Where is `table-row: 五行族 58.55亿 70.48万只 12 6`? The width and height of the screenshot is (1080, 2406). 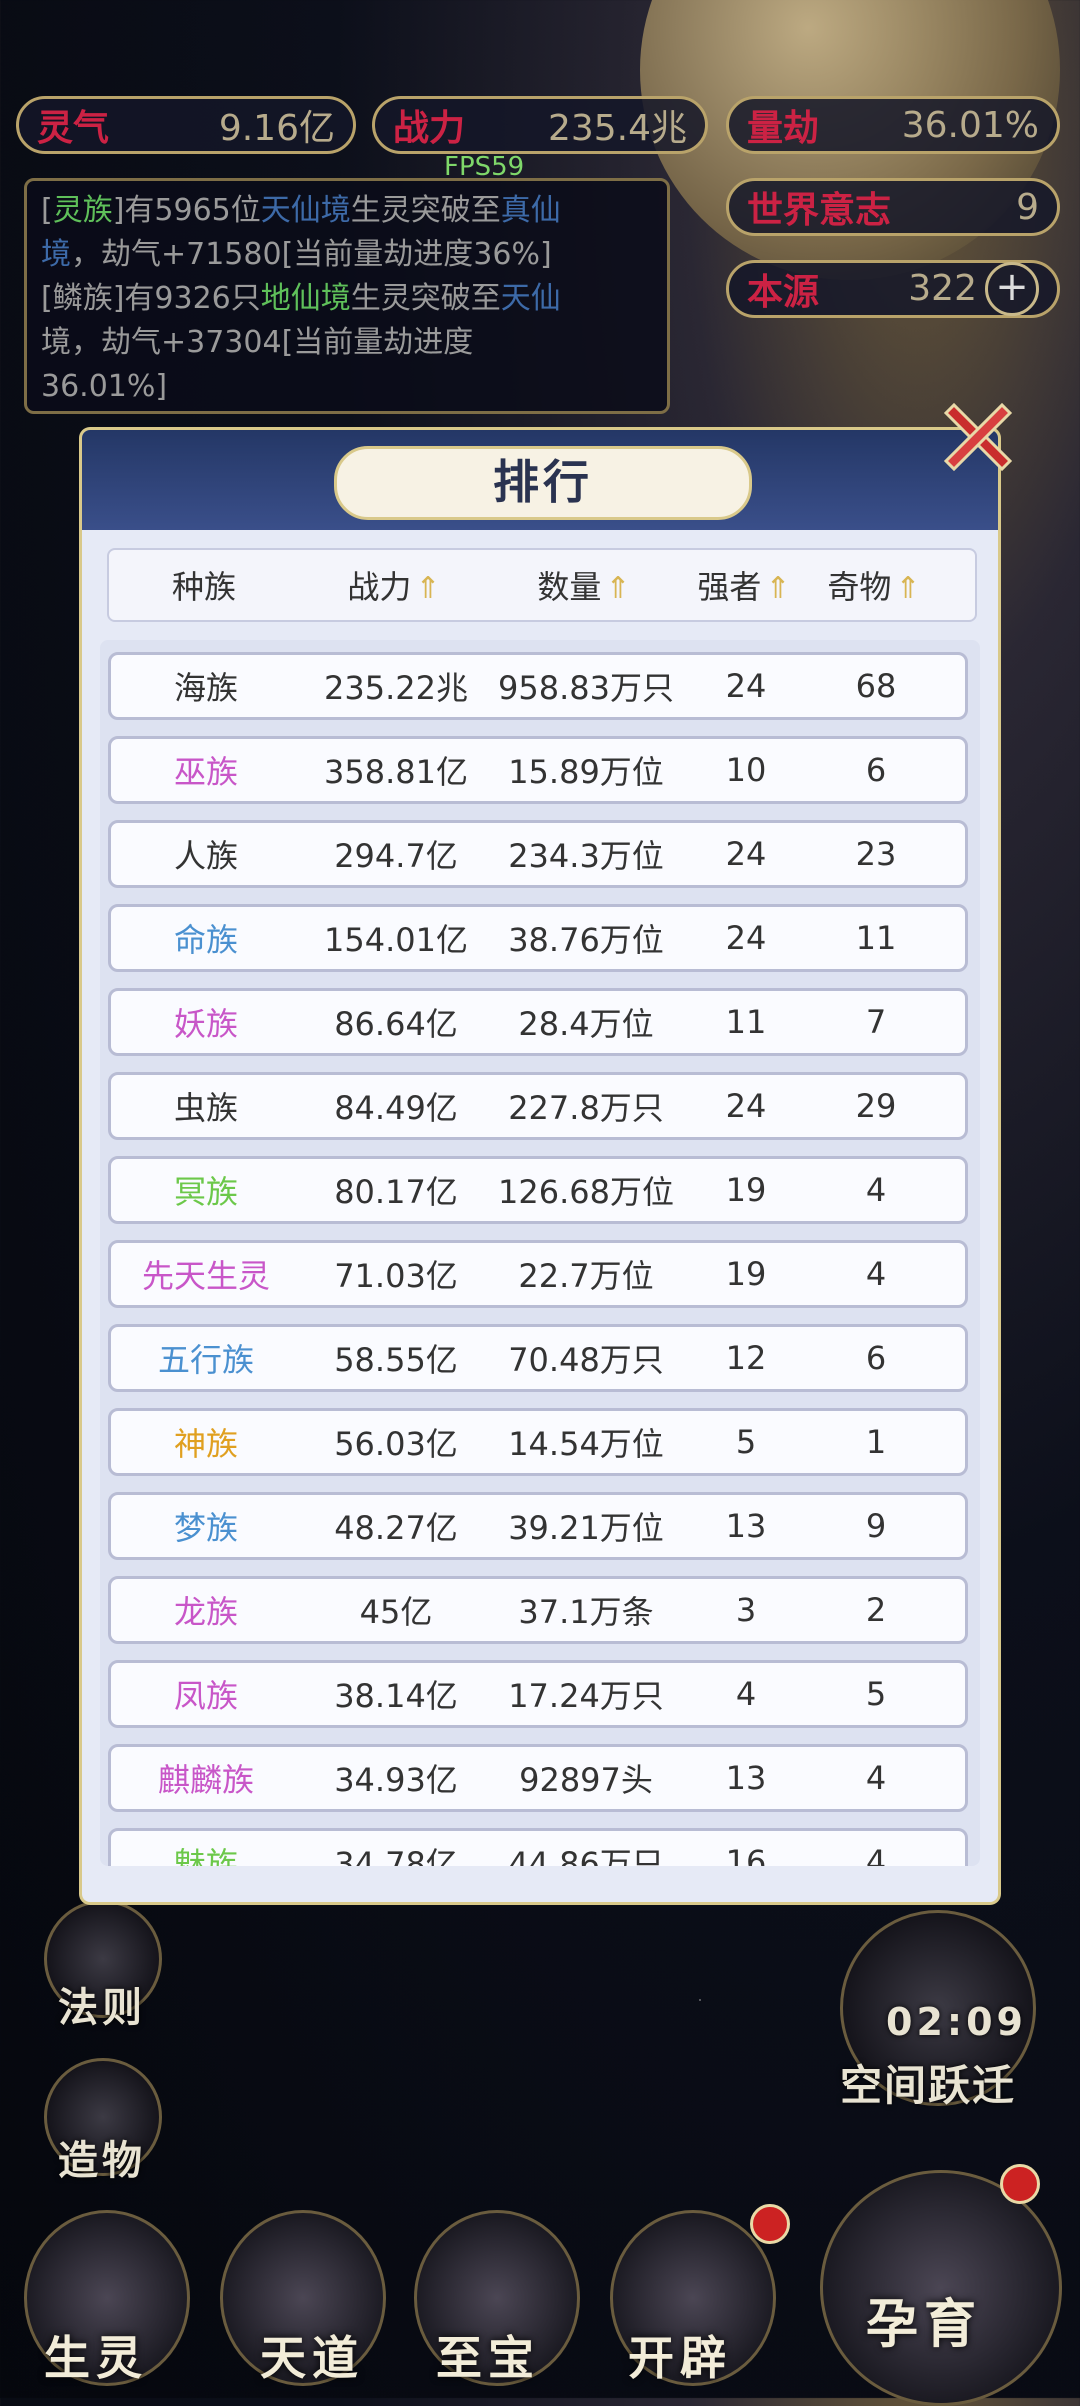
table-row: 五行族 58.55亿 70.48万只 12 6 is located at coordinates (538, 1358).